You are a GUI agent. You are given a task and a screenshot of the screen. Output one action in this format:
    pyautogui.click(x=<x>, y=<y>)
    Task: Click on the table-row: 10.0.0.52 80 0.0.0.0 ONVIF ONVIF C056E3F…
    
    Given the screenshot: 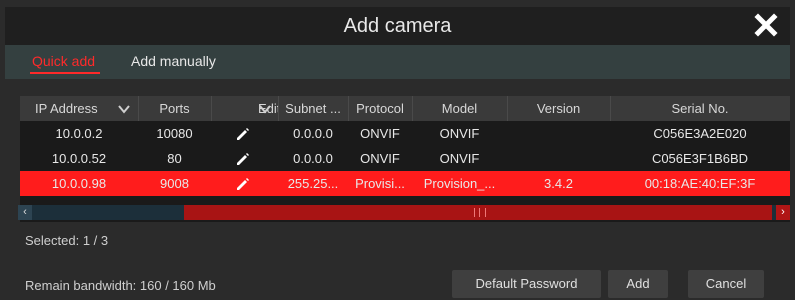 What is the action you would take?
    pyautogui.click(x=405, y=158)
    